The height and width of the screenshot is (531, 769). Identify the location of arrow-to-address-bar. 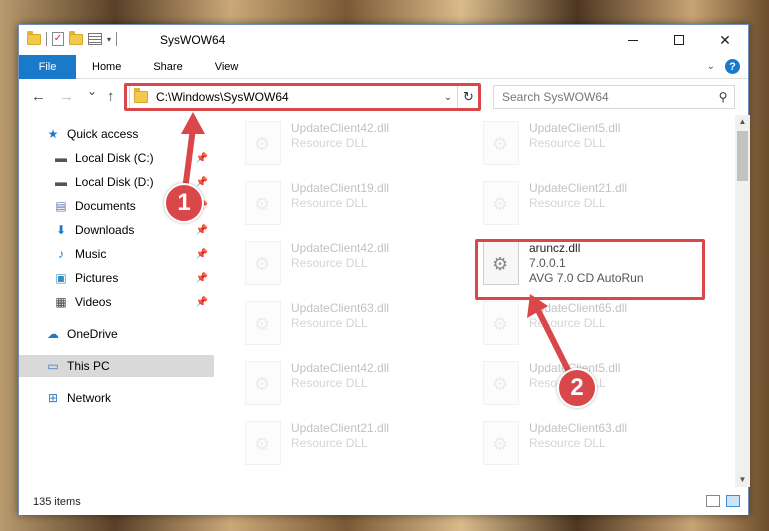
(193, 152).